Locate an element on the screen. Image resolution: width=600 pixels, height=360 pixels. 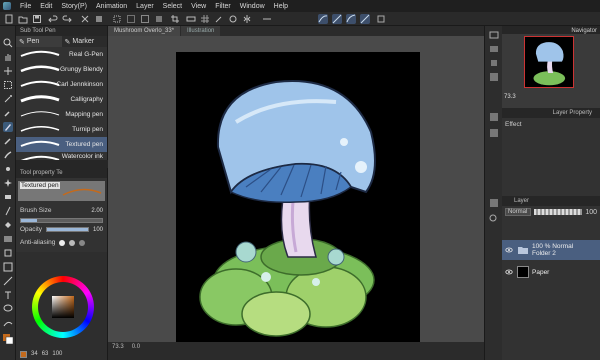
blend-mode-select: Normal is located at coordinates (518, 212).